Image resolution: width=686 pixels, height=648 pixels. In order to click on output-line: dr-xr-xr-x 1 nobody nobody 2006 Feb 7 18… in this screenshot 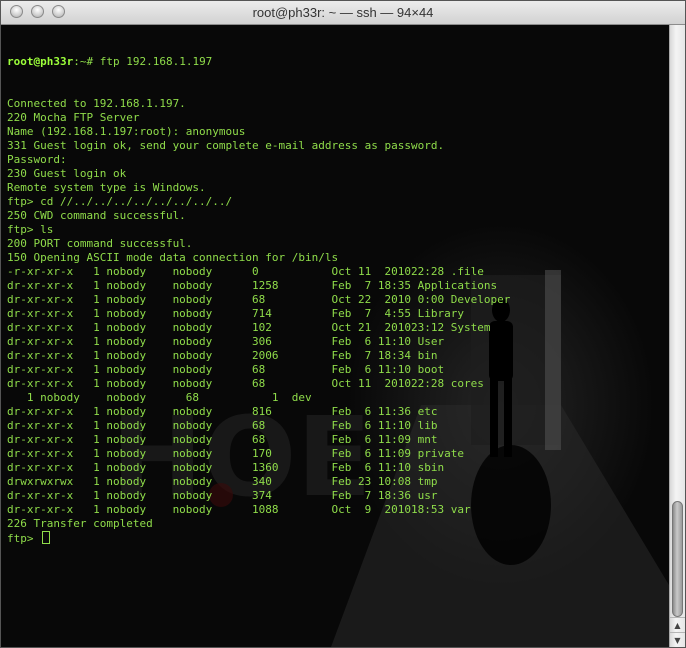, I will do `click(222, 355)`.